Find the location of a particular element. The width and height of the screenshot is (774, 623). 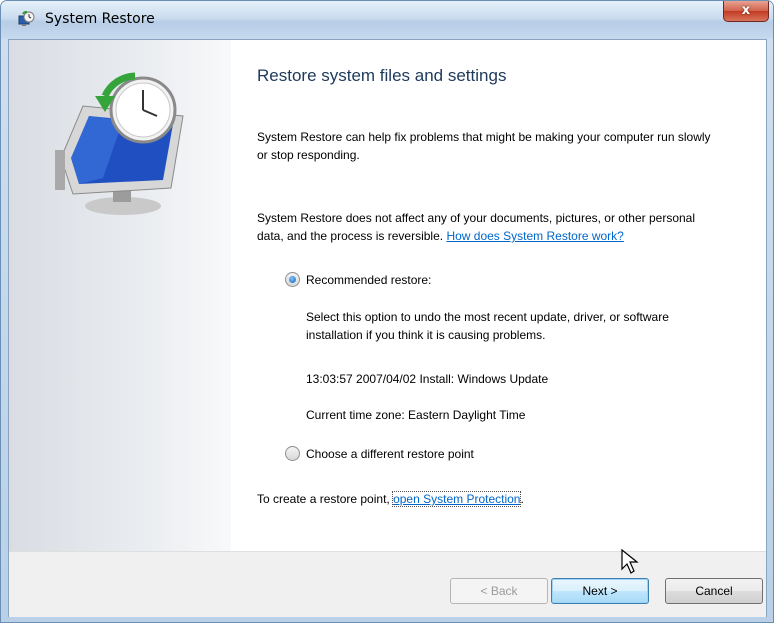

recommended-restore-radio is located at coordinates (292, 279).